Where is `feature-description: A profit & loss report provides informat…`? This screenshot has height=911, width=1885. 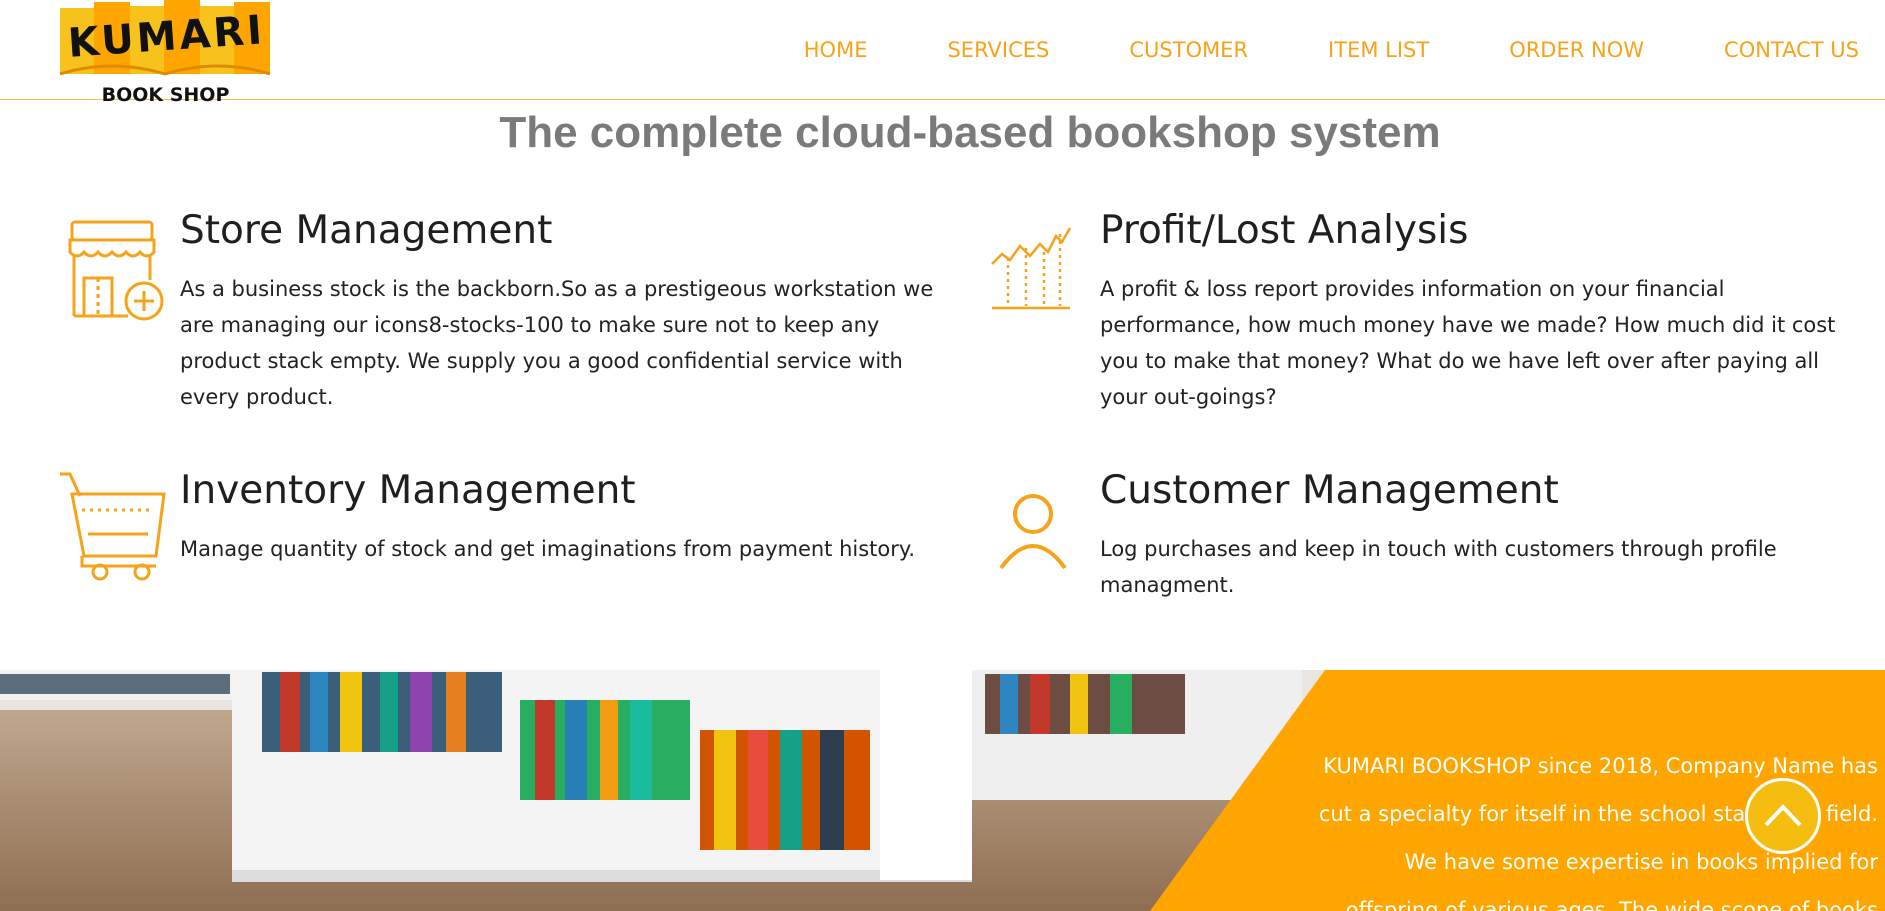
feature-description: A profit & loss report provides informat… is located at coordinates (1468, 343).